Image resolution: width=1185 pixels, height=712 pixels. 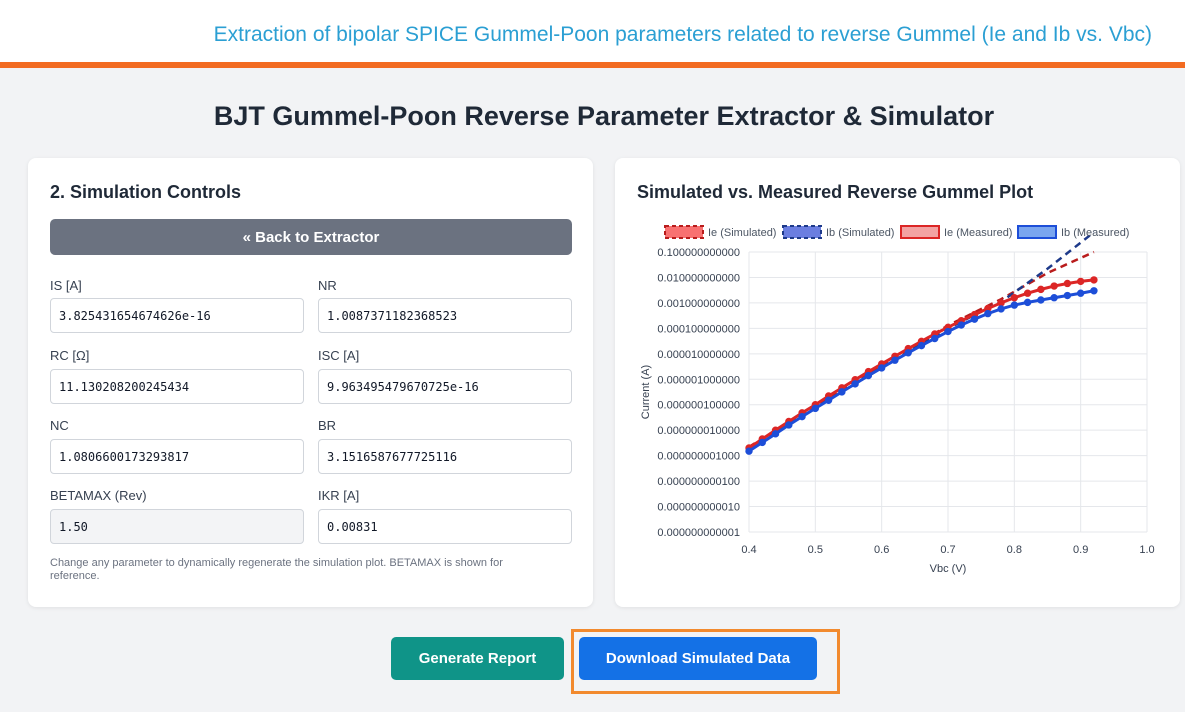 I want to click on y-tick-label: 0.100000000000, so click(x=698, y=253).